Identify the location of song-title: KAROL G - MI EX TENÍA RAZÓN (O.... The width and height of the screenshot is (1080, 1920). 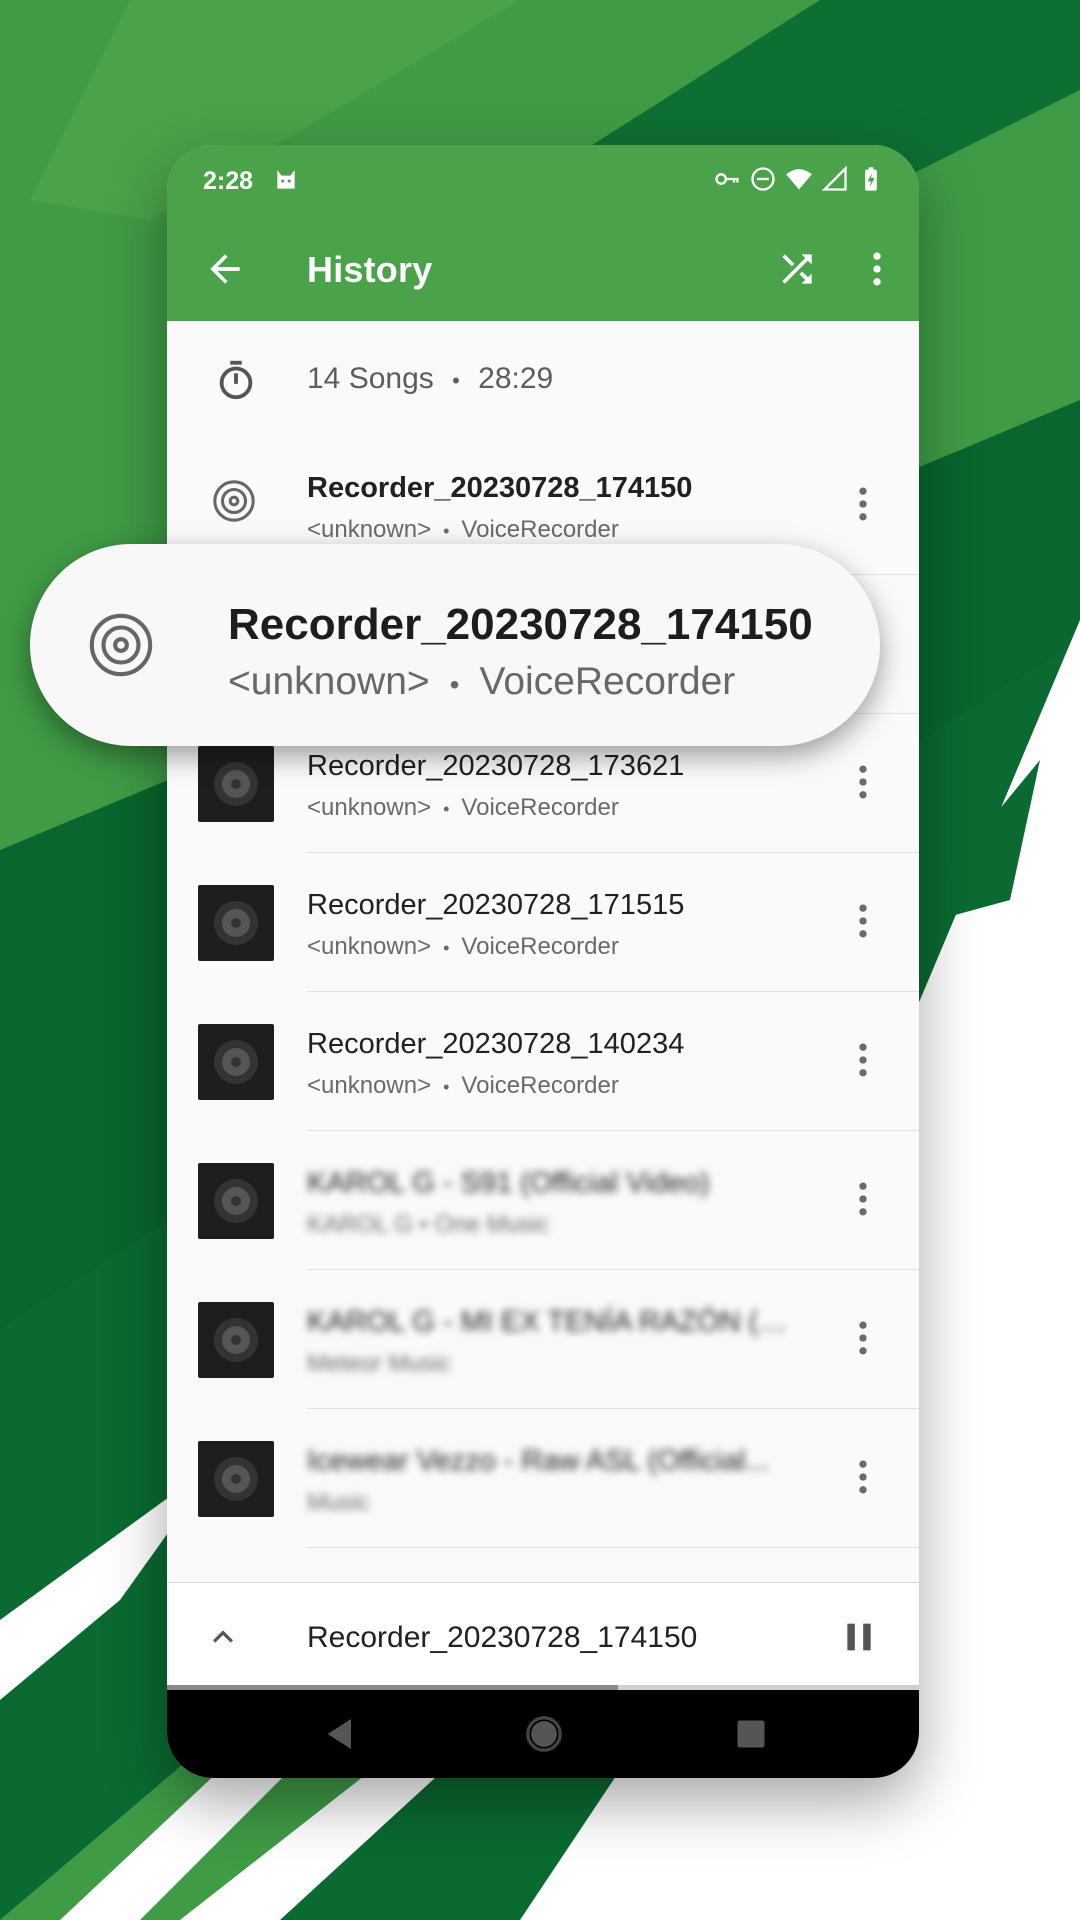
(554, 1322).